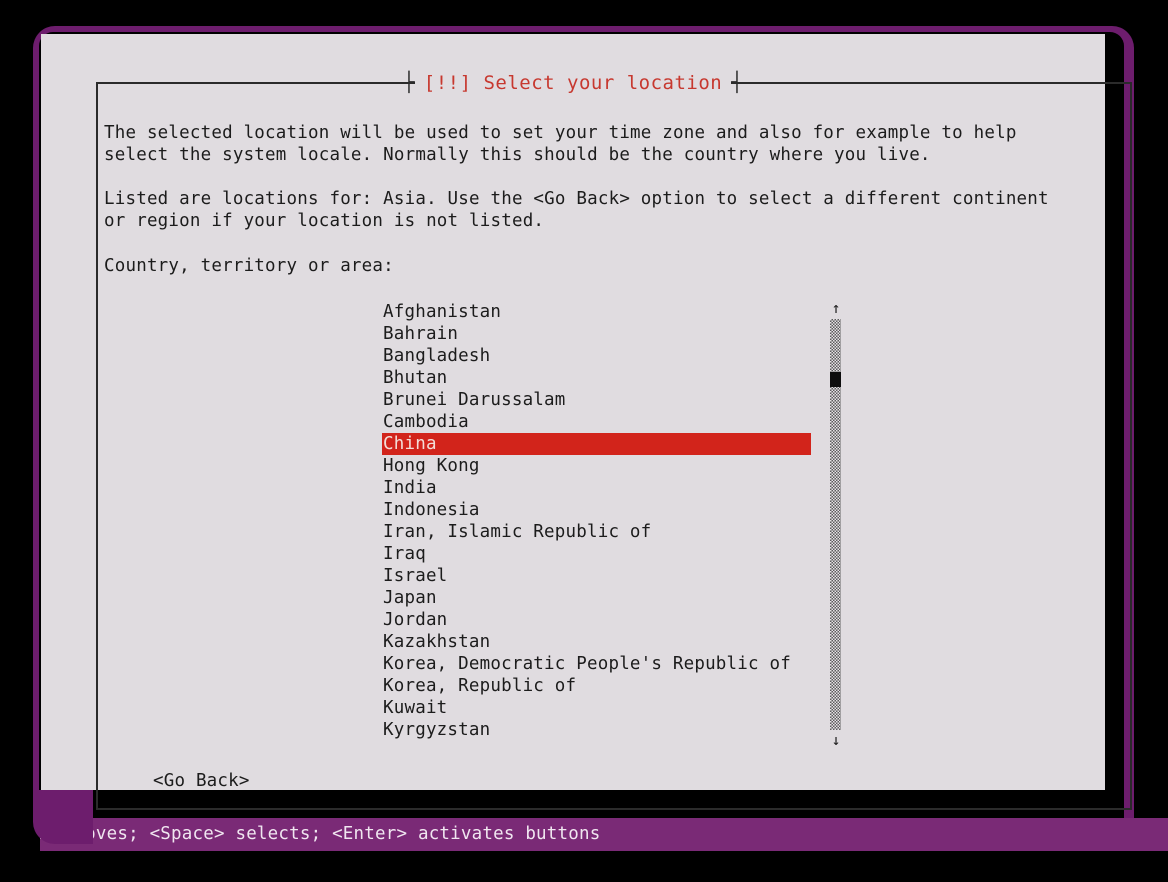 The image size is (1168, 882). I want to click on list-item: Bangladesh, so click(597, 356).